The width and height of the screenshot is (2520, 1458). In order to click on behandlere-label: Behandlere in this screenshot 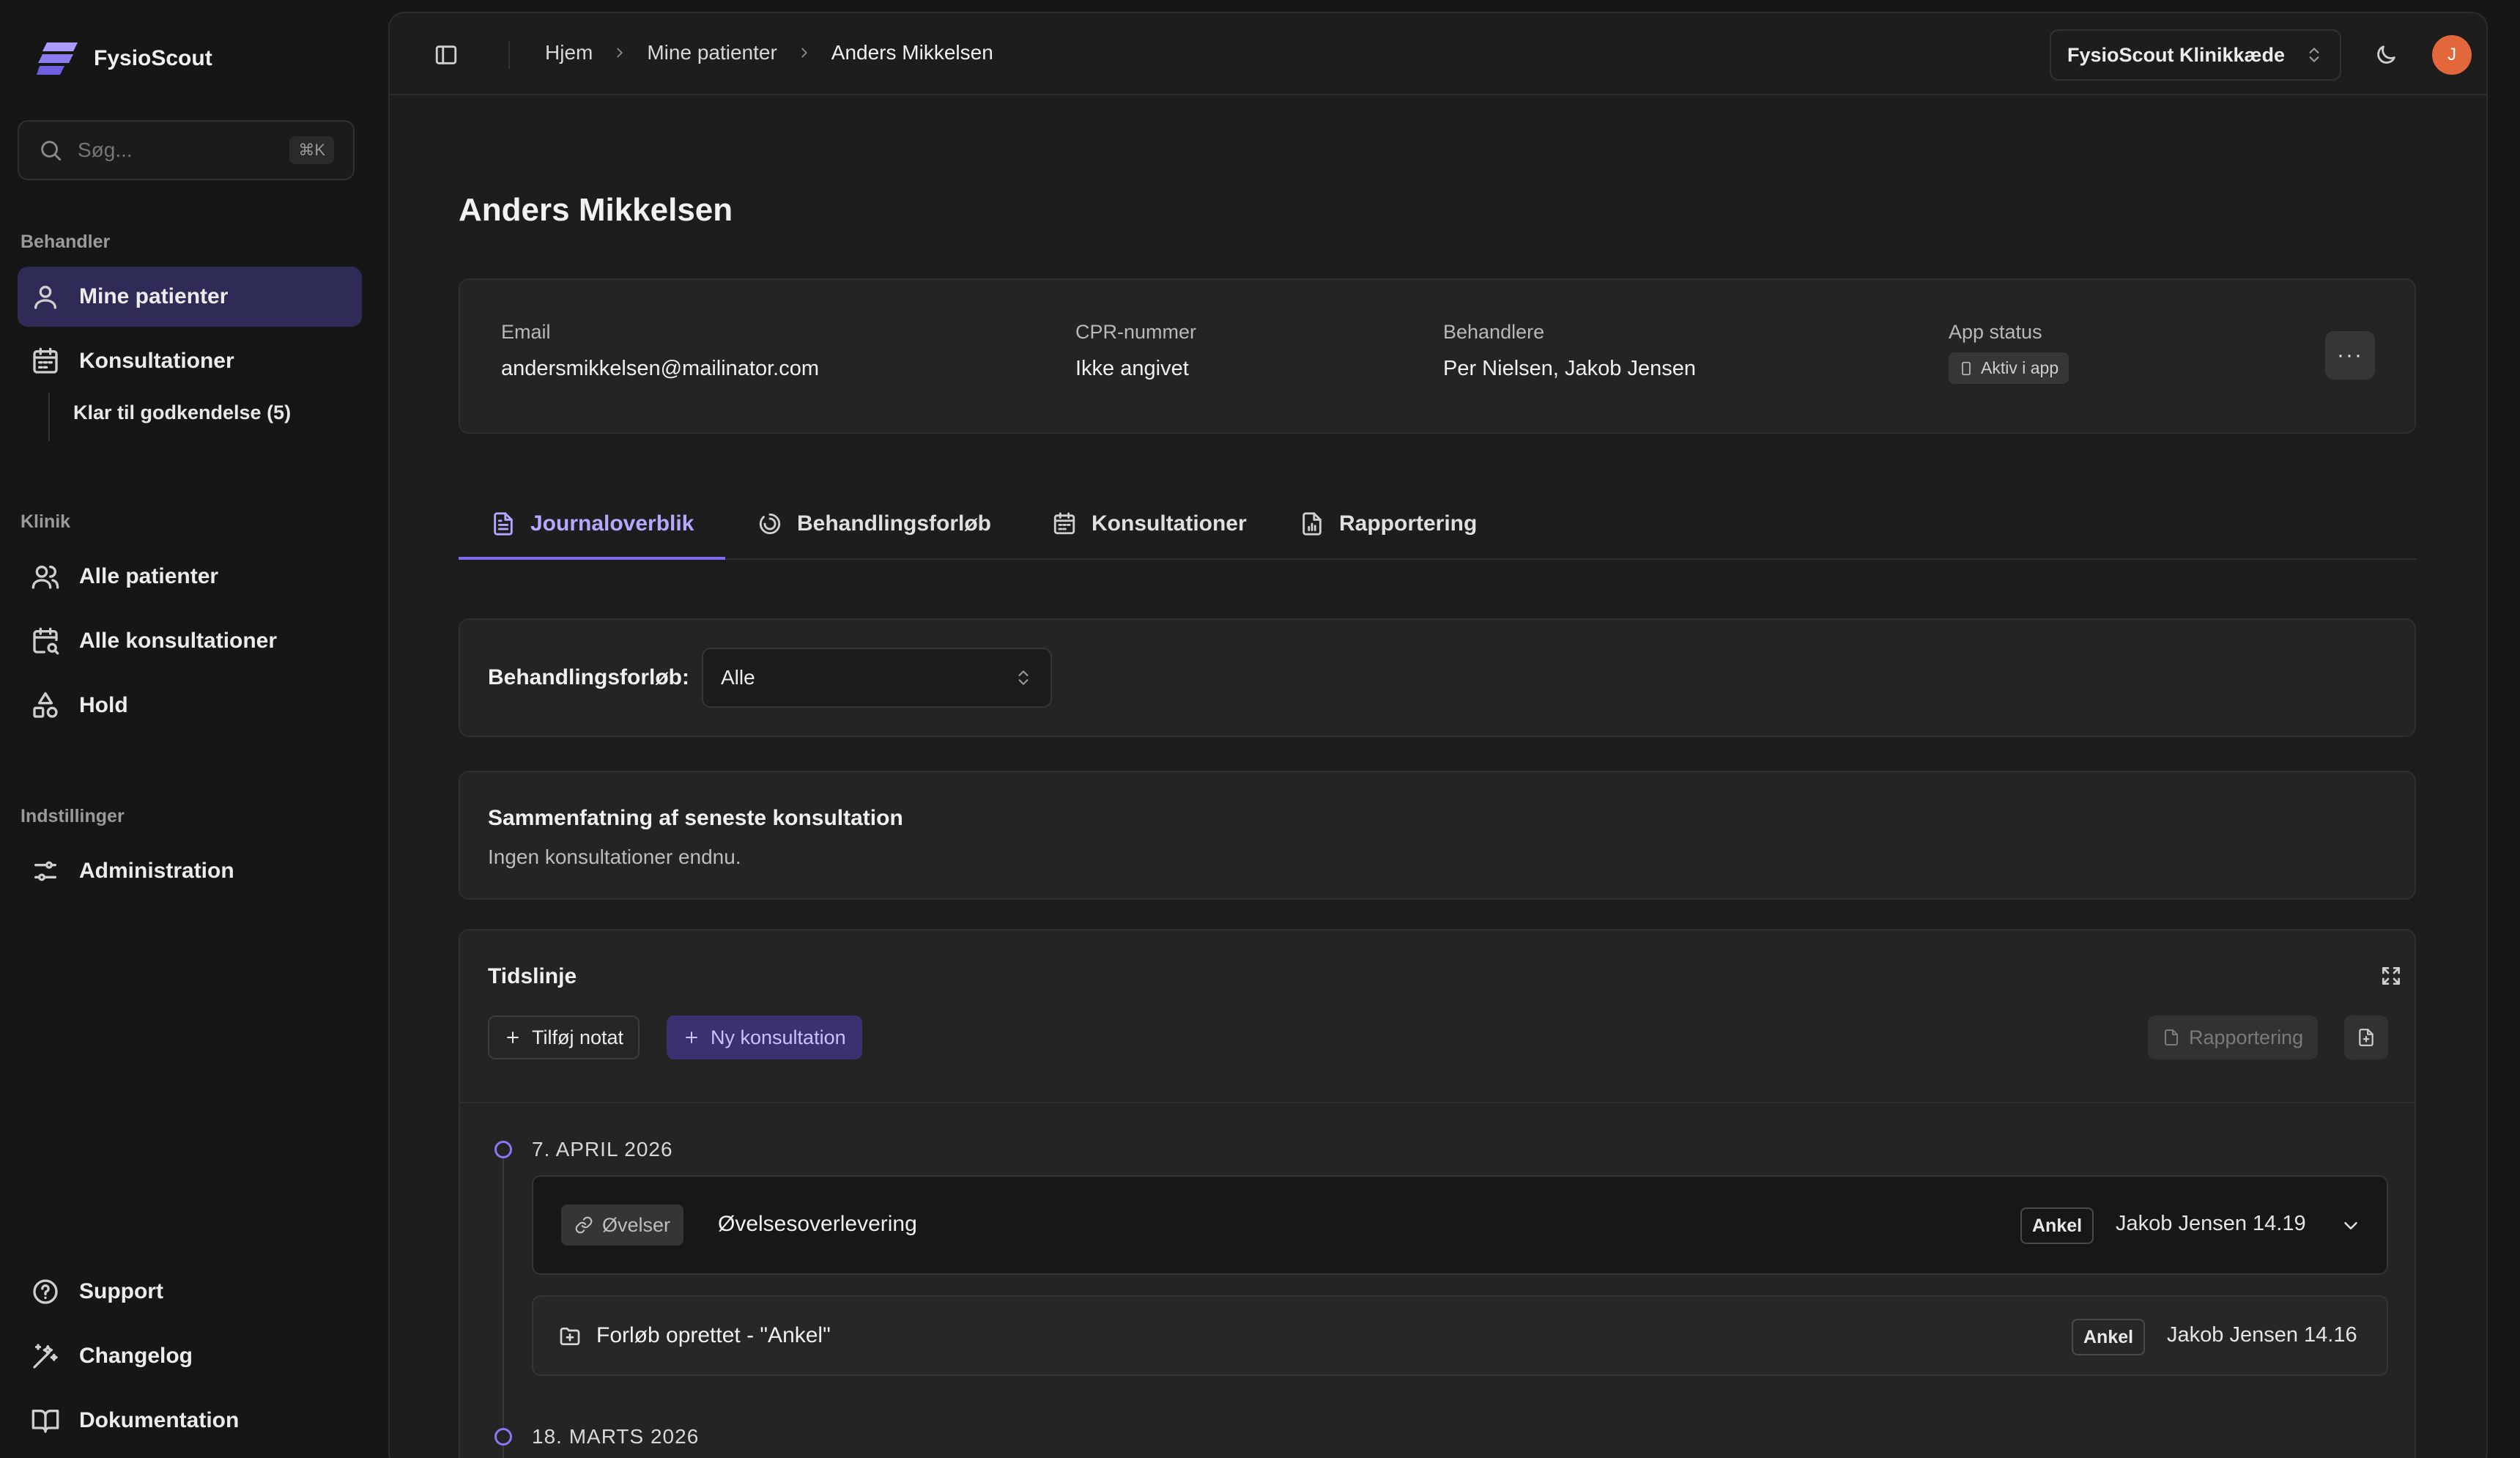, I will do `click(1494, 332)`.